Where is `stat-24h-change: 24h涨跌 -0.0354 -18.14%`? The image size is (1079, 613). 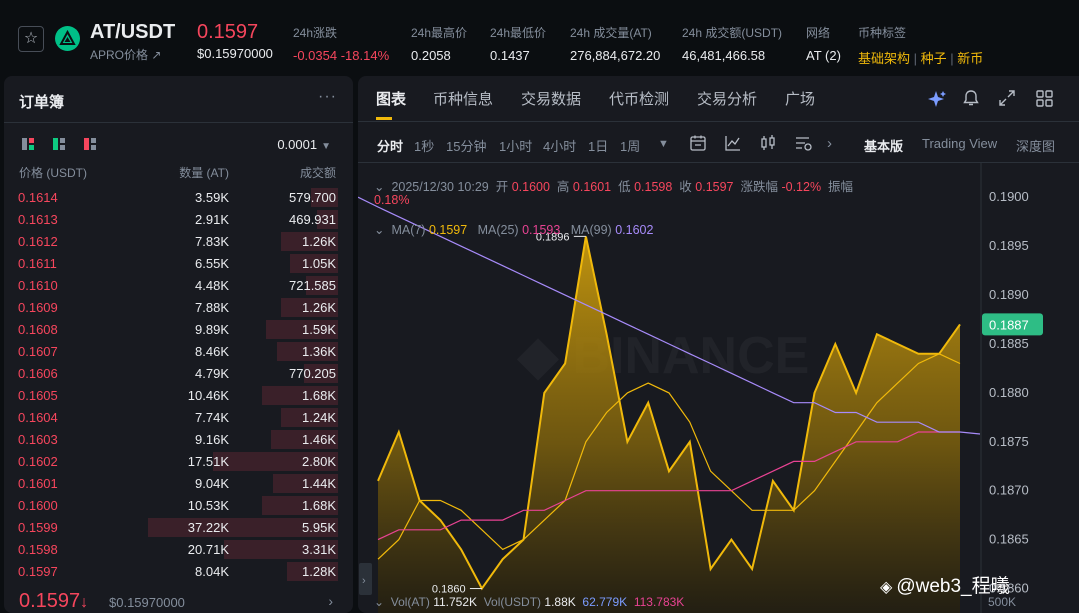
stat-24h-change: 24h涨跌 -0.0354 -18.14% is located at coordinates (341, 44).